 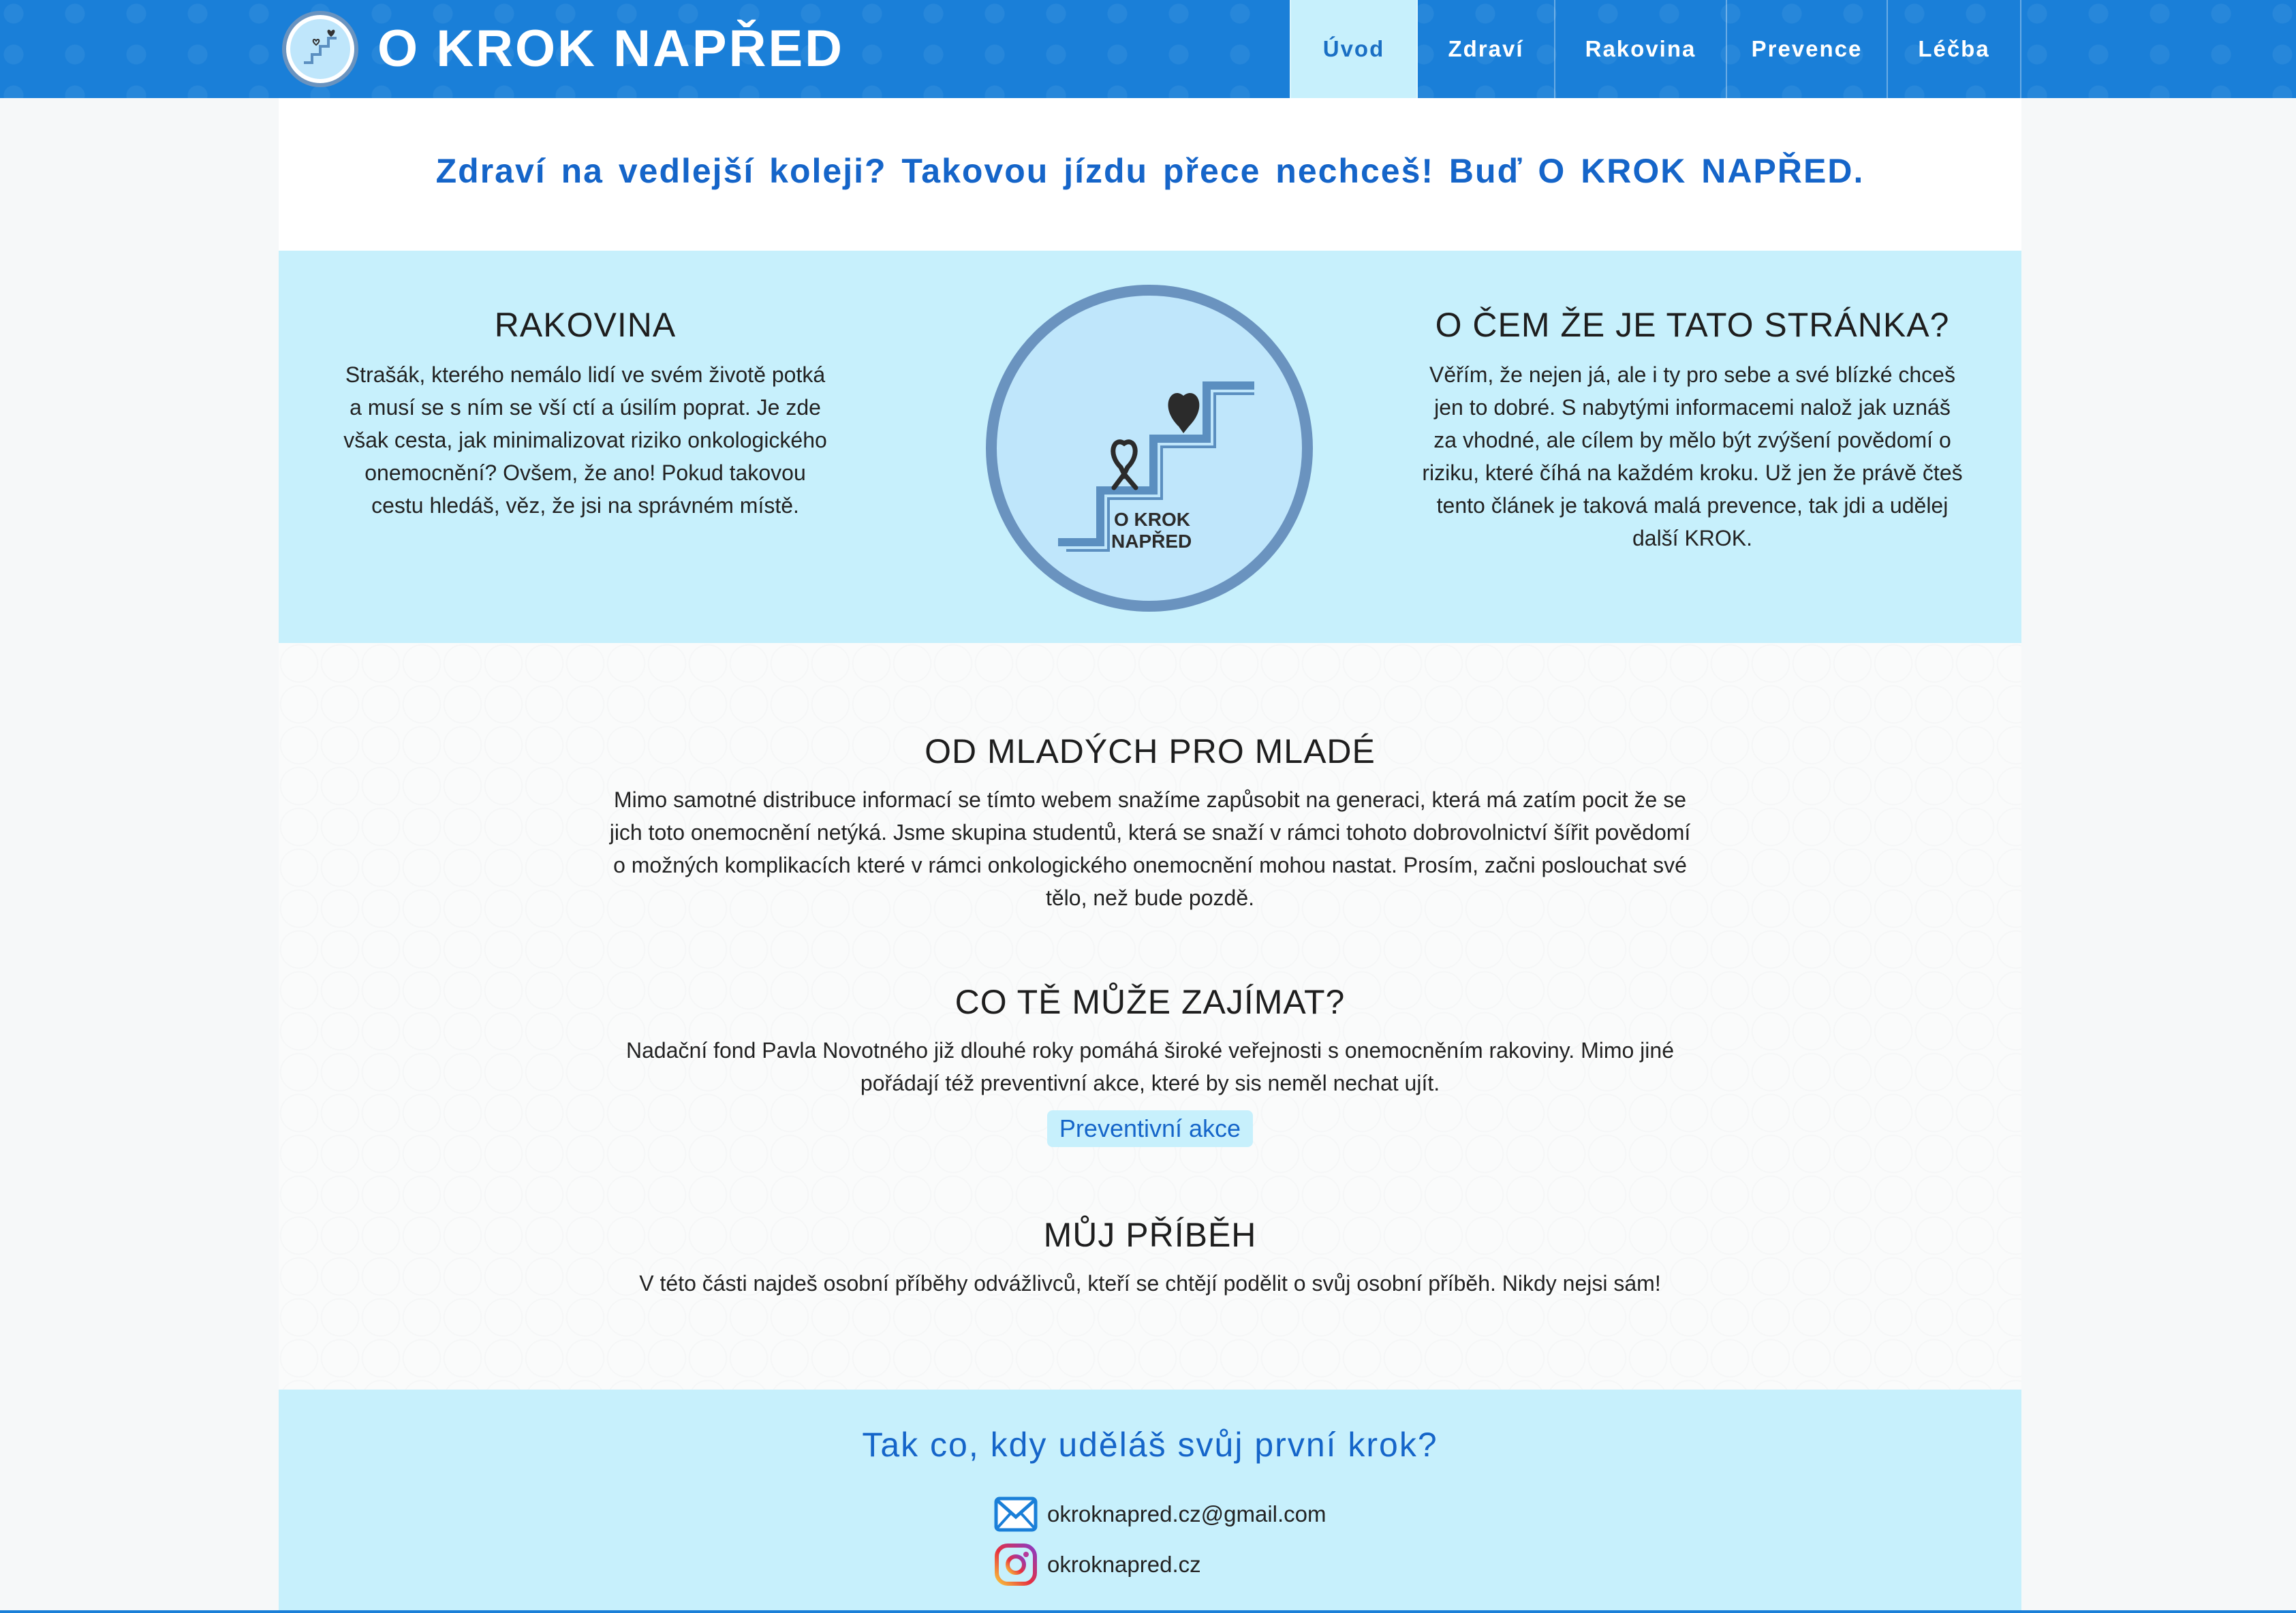 I want to click on story-title: MŮJ PŘÍBĚH, so click(x=1150, y=1235).